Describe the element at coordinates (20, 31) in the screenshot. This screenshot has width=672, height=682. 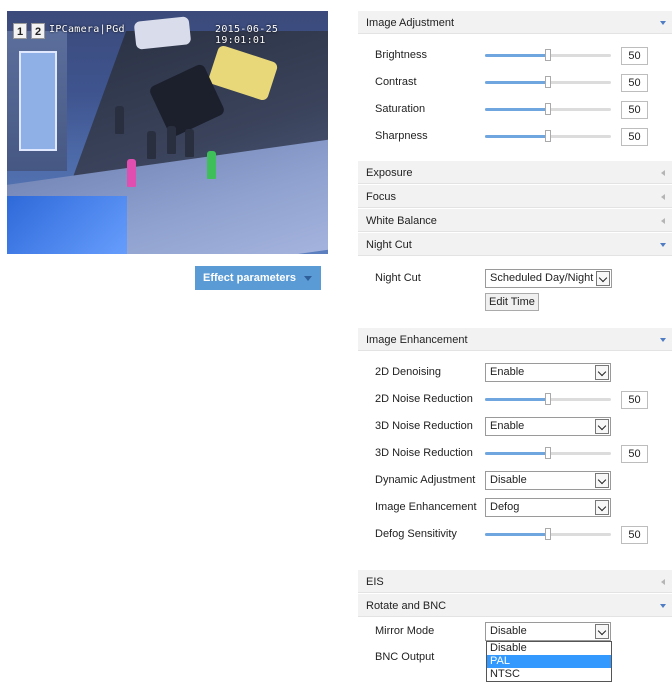
I see `channel-1-label: 1` at that location.